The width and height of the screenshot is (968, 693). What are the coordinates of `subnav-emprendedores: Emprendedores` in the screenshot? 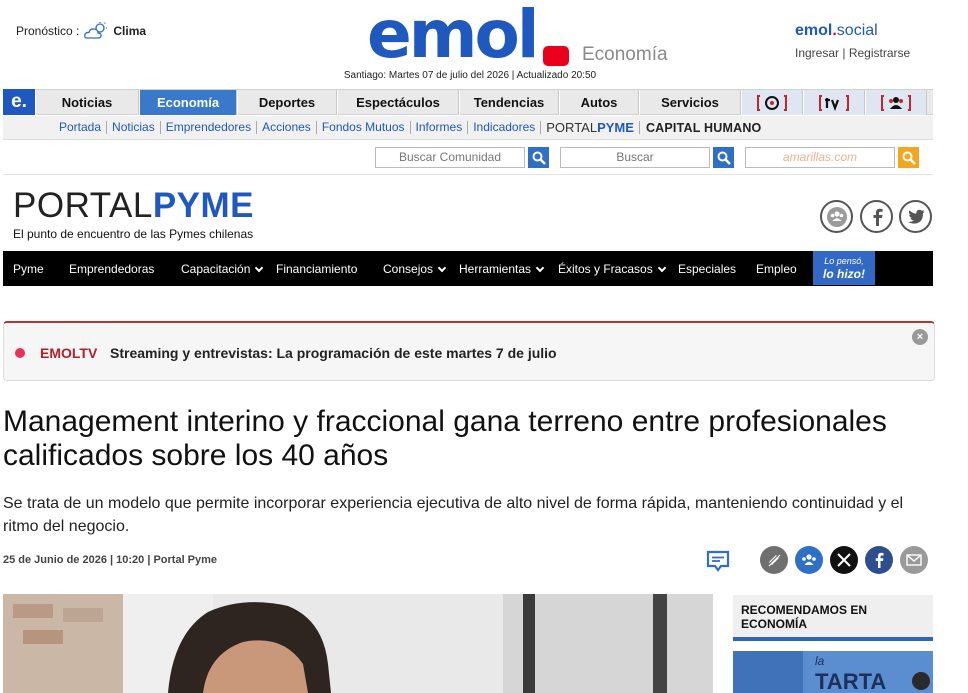 It's located at (209, 127).